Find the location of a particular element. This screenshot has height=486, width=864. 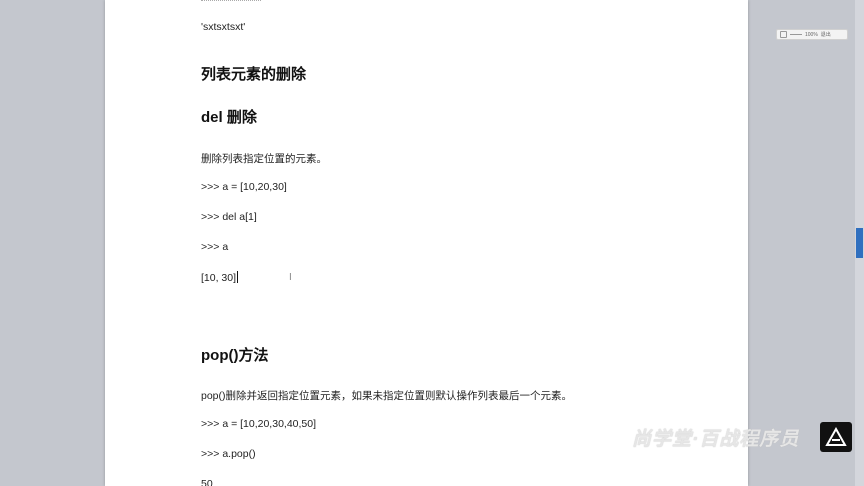

ibeam-cursor-icon: I is located at coordinates (290, 277).